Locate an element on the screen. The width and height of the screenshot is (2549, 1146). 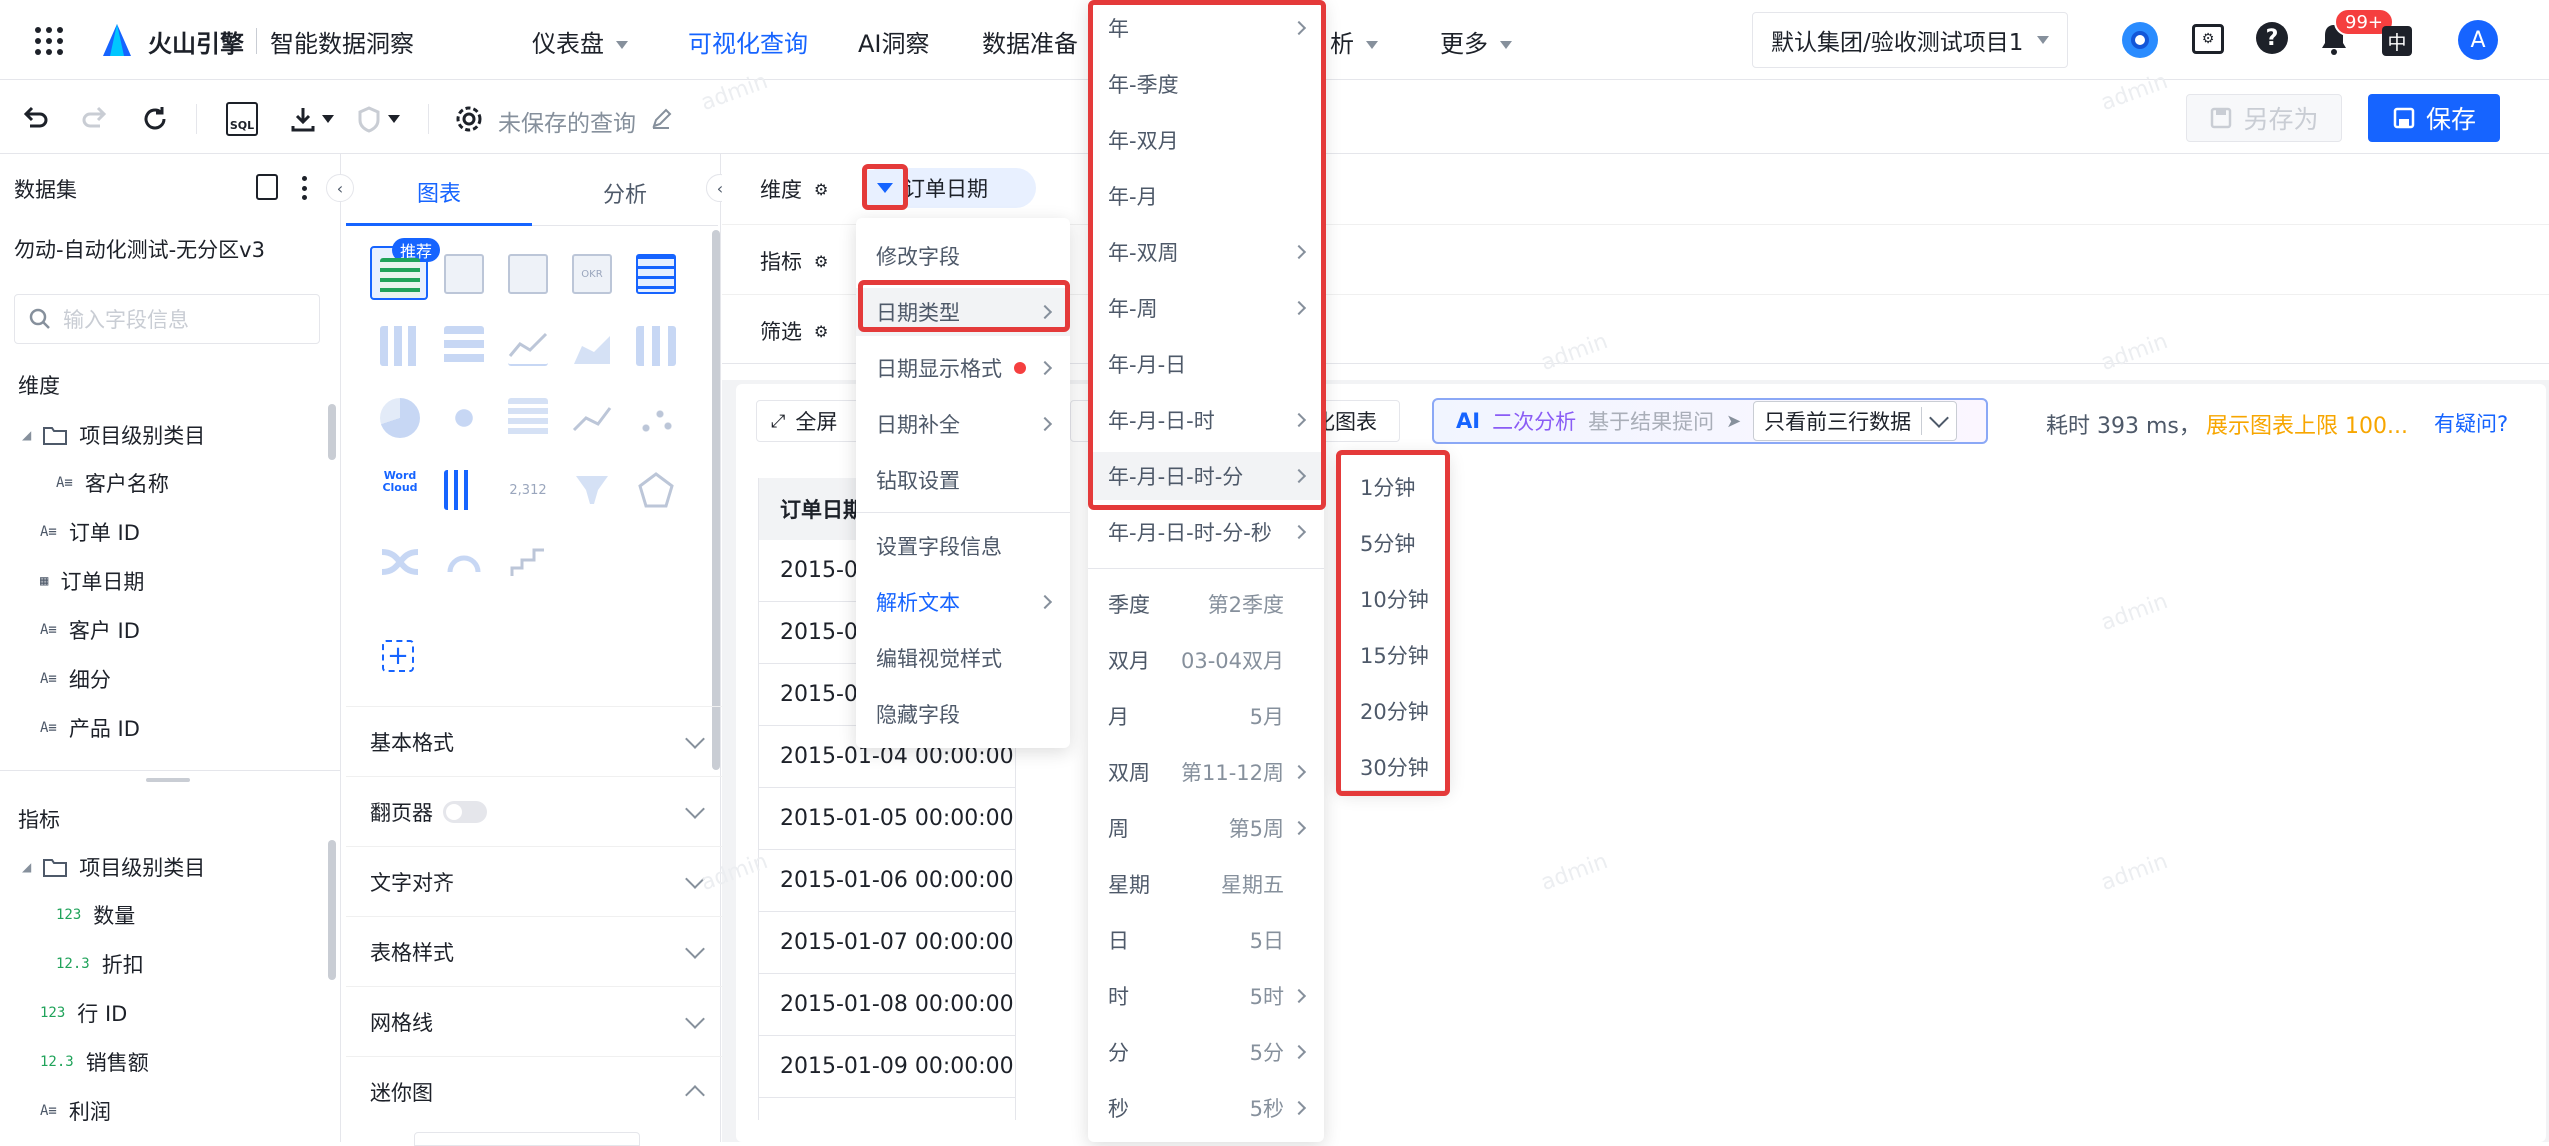
metric-field: 123 行 ID is located at coordinates (83, 1013).